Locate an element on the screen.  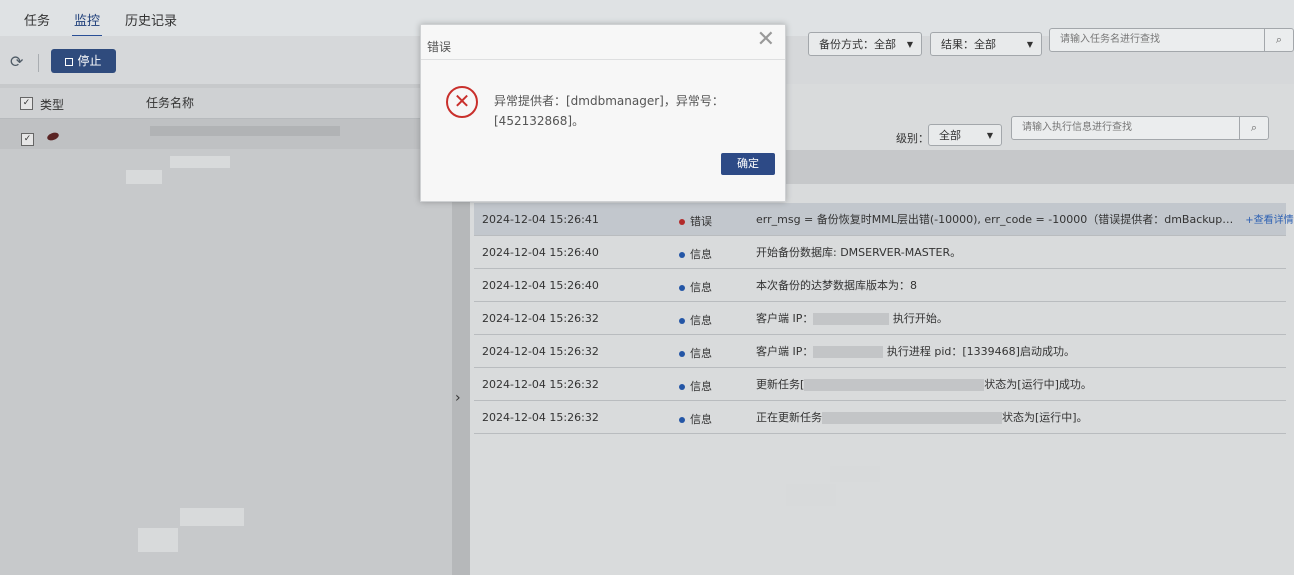
log-search-placeholder: 请输入执行信息进行查找 is located at coordinates (1077, 127).